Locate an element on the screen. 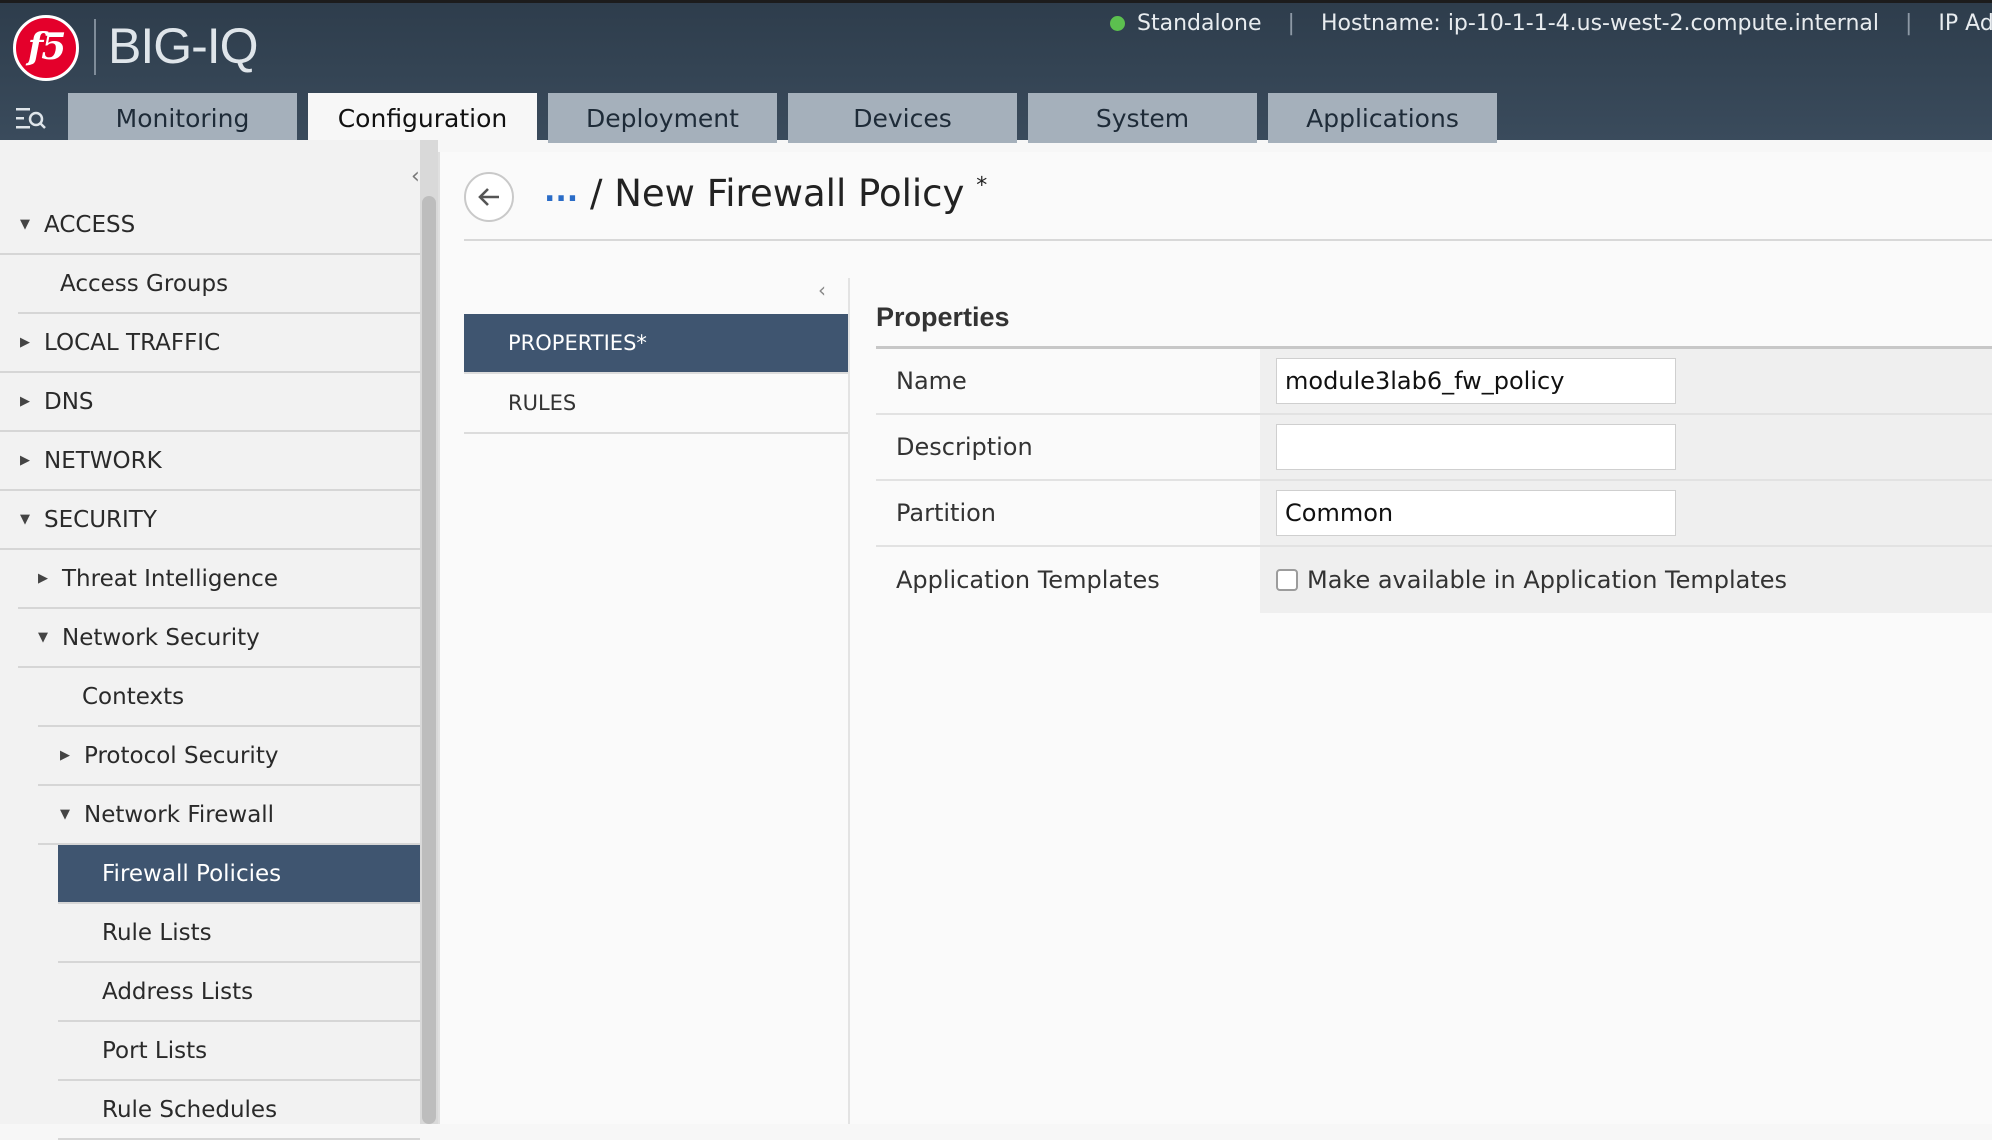 This screenshot has height=1140, width=1992. sidebar-item-dns: ▶ DNS is located at coordinates (210, 402).